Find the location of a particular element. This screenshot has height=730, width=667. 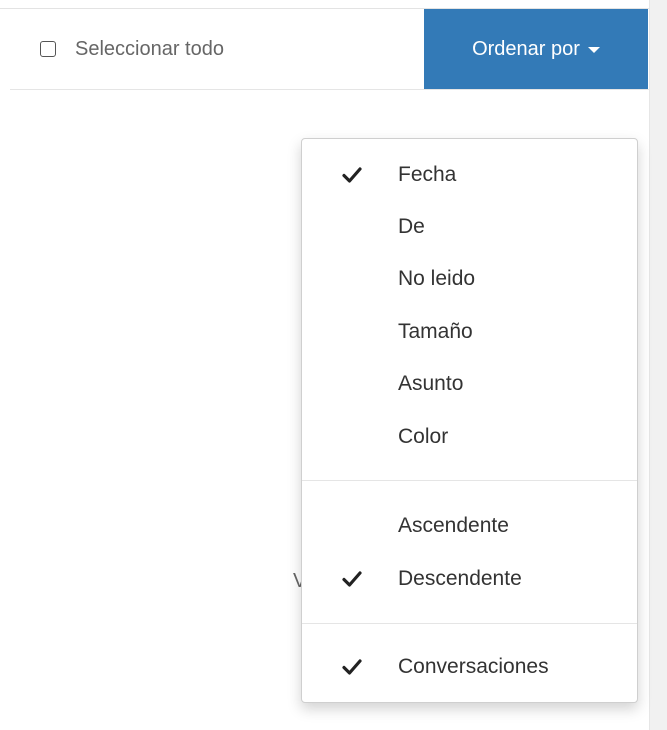

top-border is located at coordinates (325, 4).